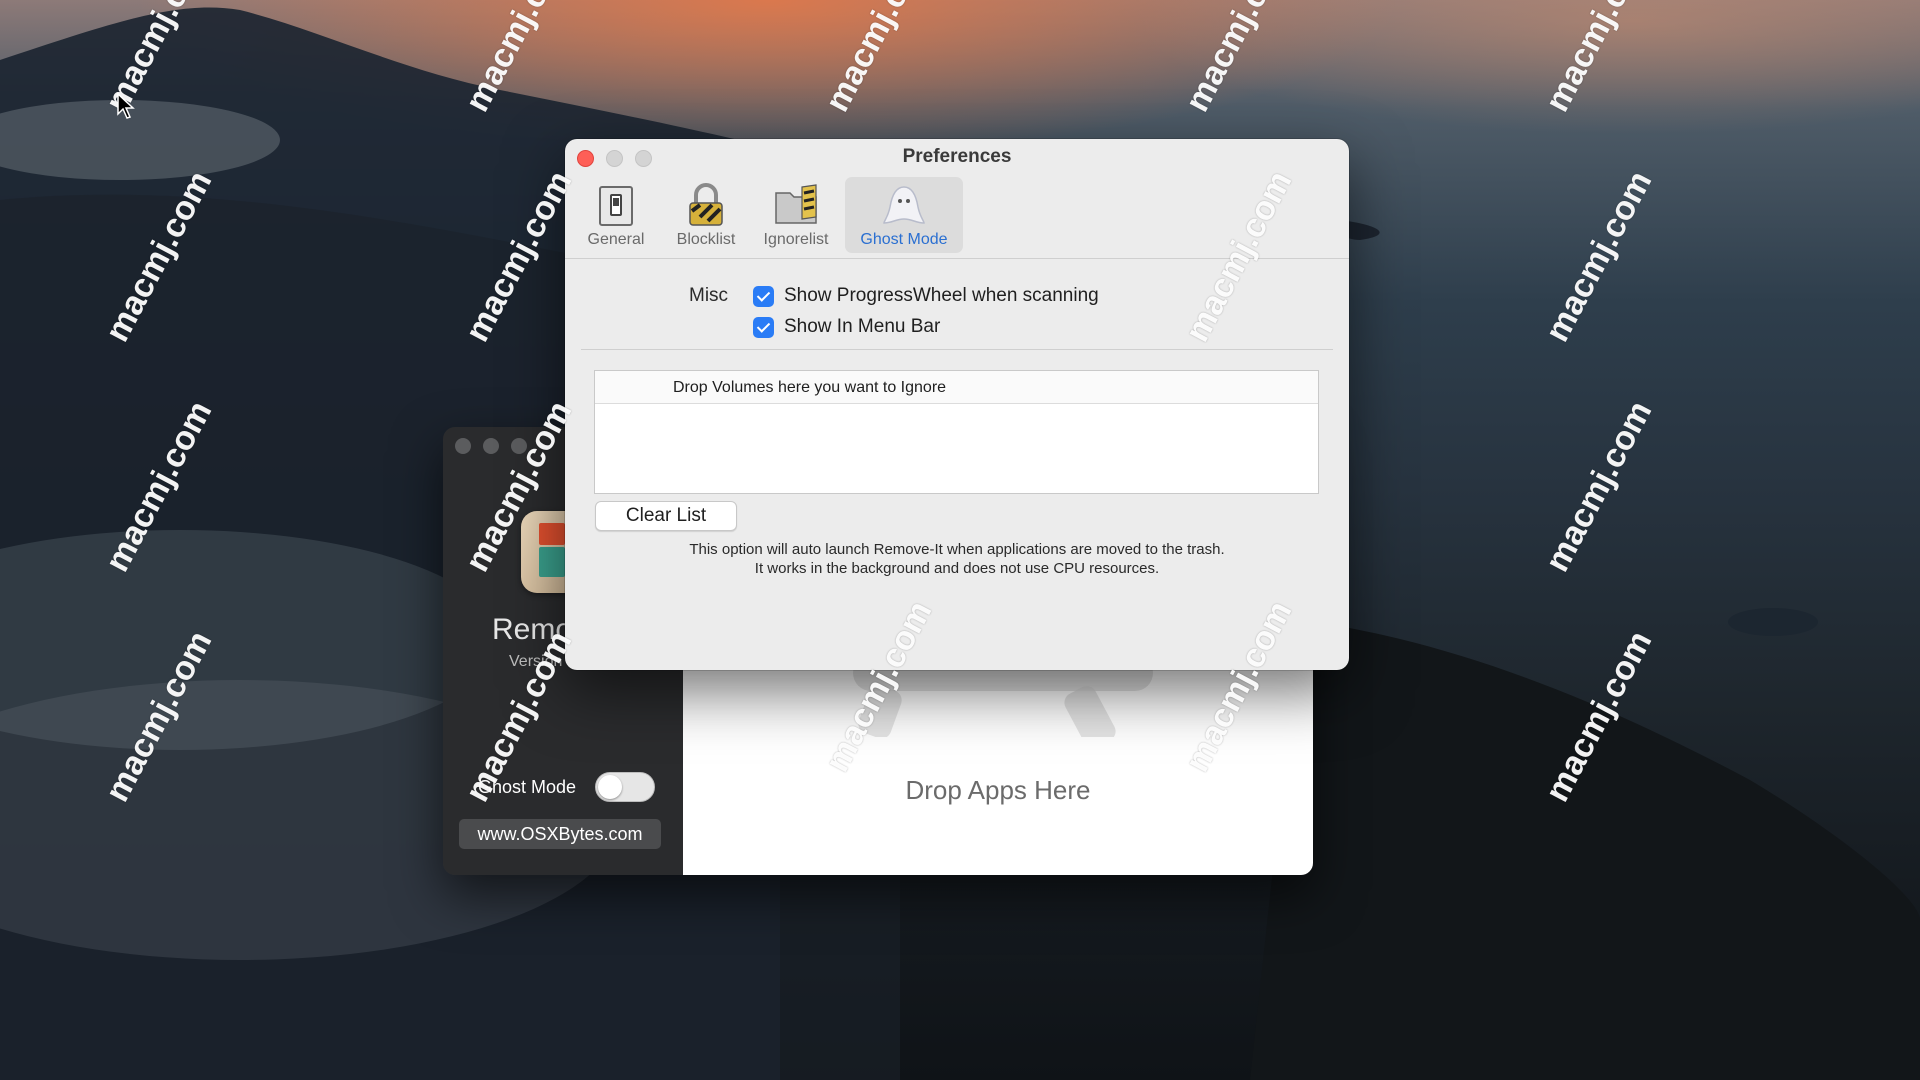  I want to click on section-divider, so click(957, 349).